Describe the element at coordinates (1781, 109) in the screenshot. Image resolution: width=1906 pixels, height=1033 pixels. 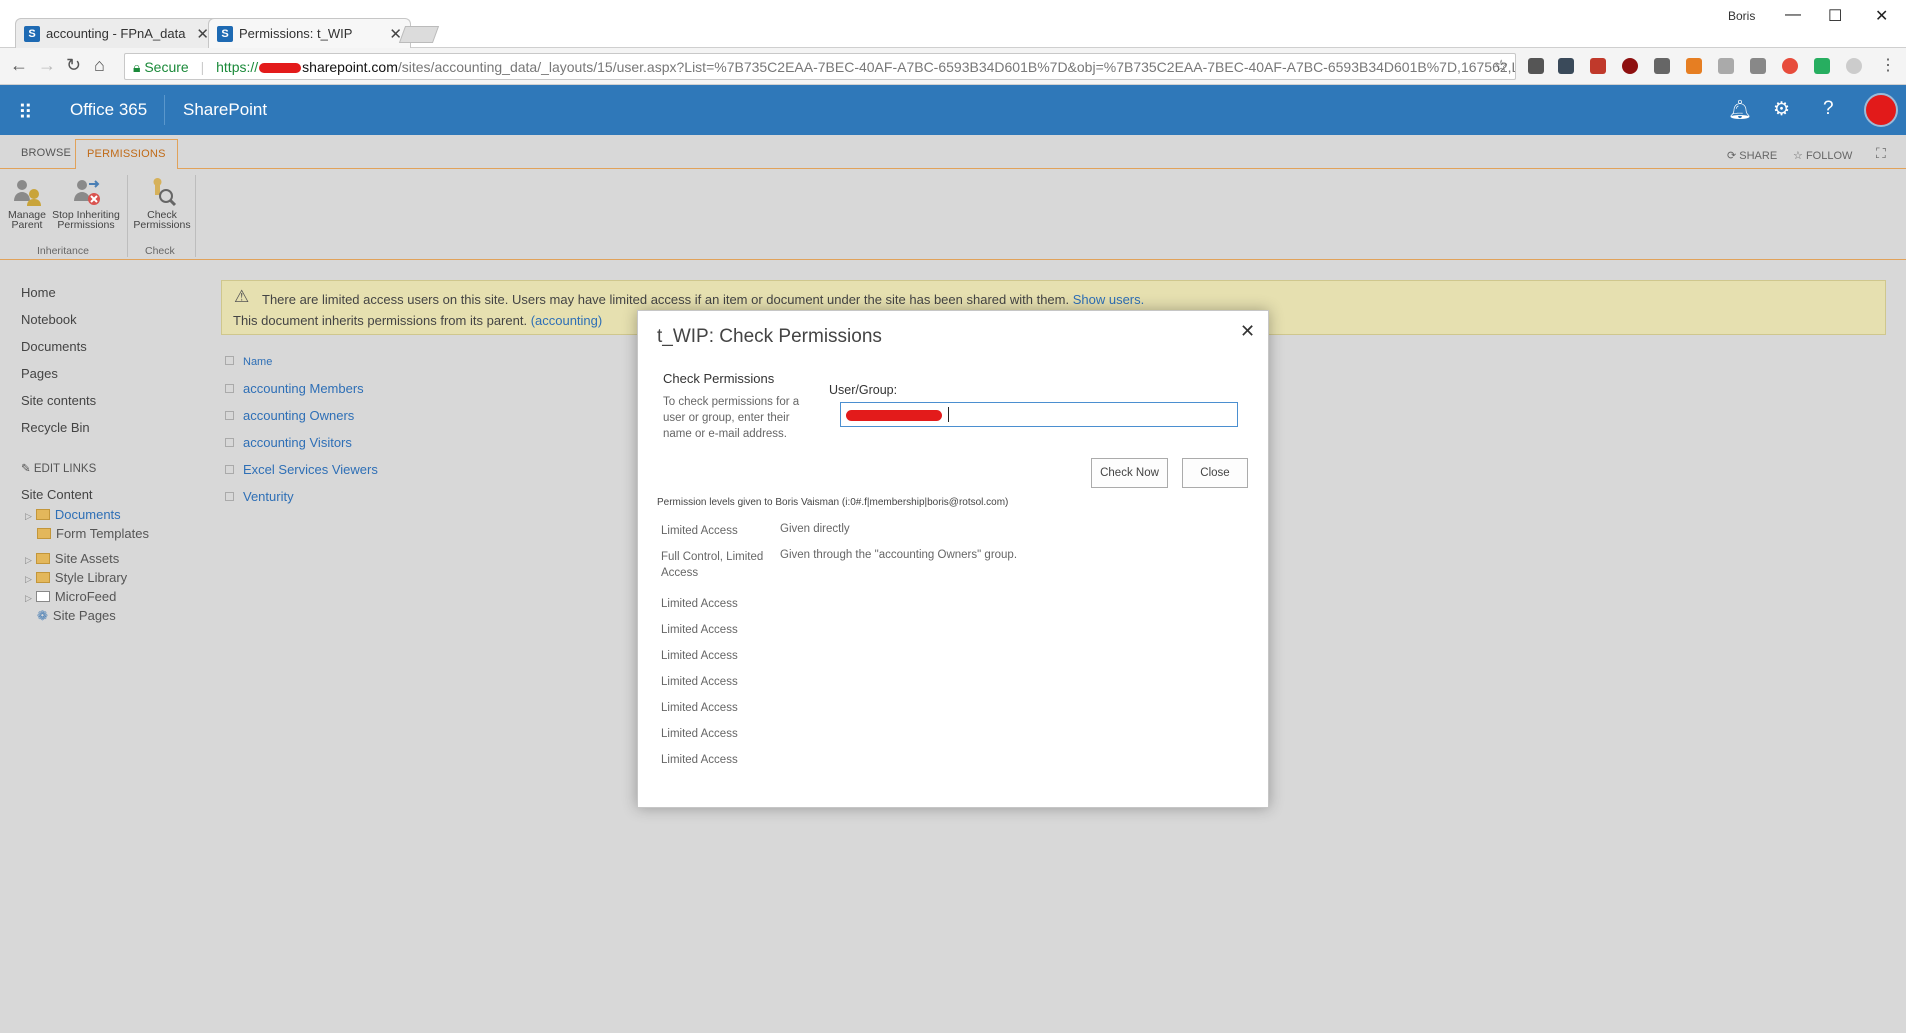
I see `settings-gear-icon: ⚙` at that location.